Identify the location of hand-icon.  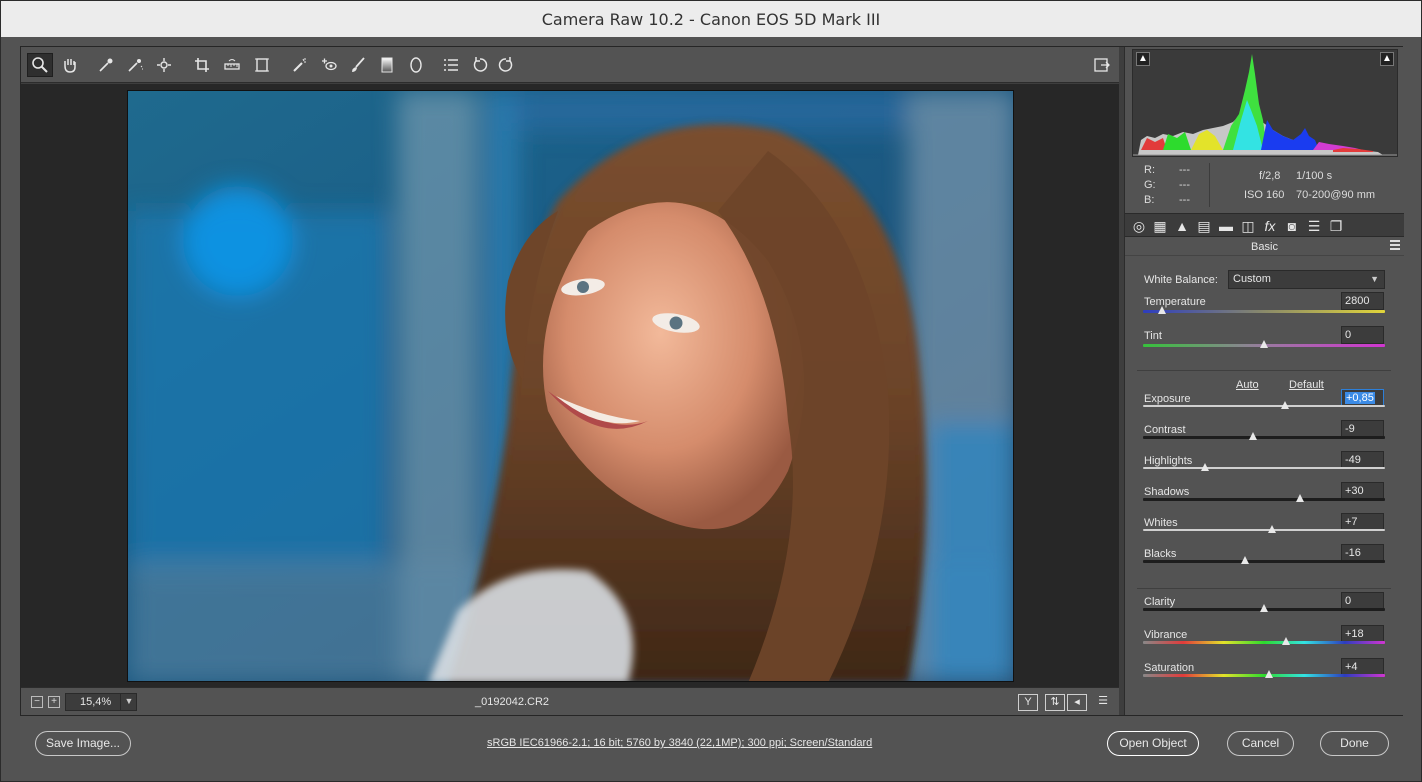
(70, 65).